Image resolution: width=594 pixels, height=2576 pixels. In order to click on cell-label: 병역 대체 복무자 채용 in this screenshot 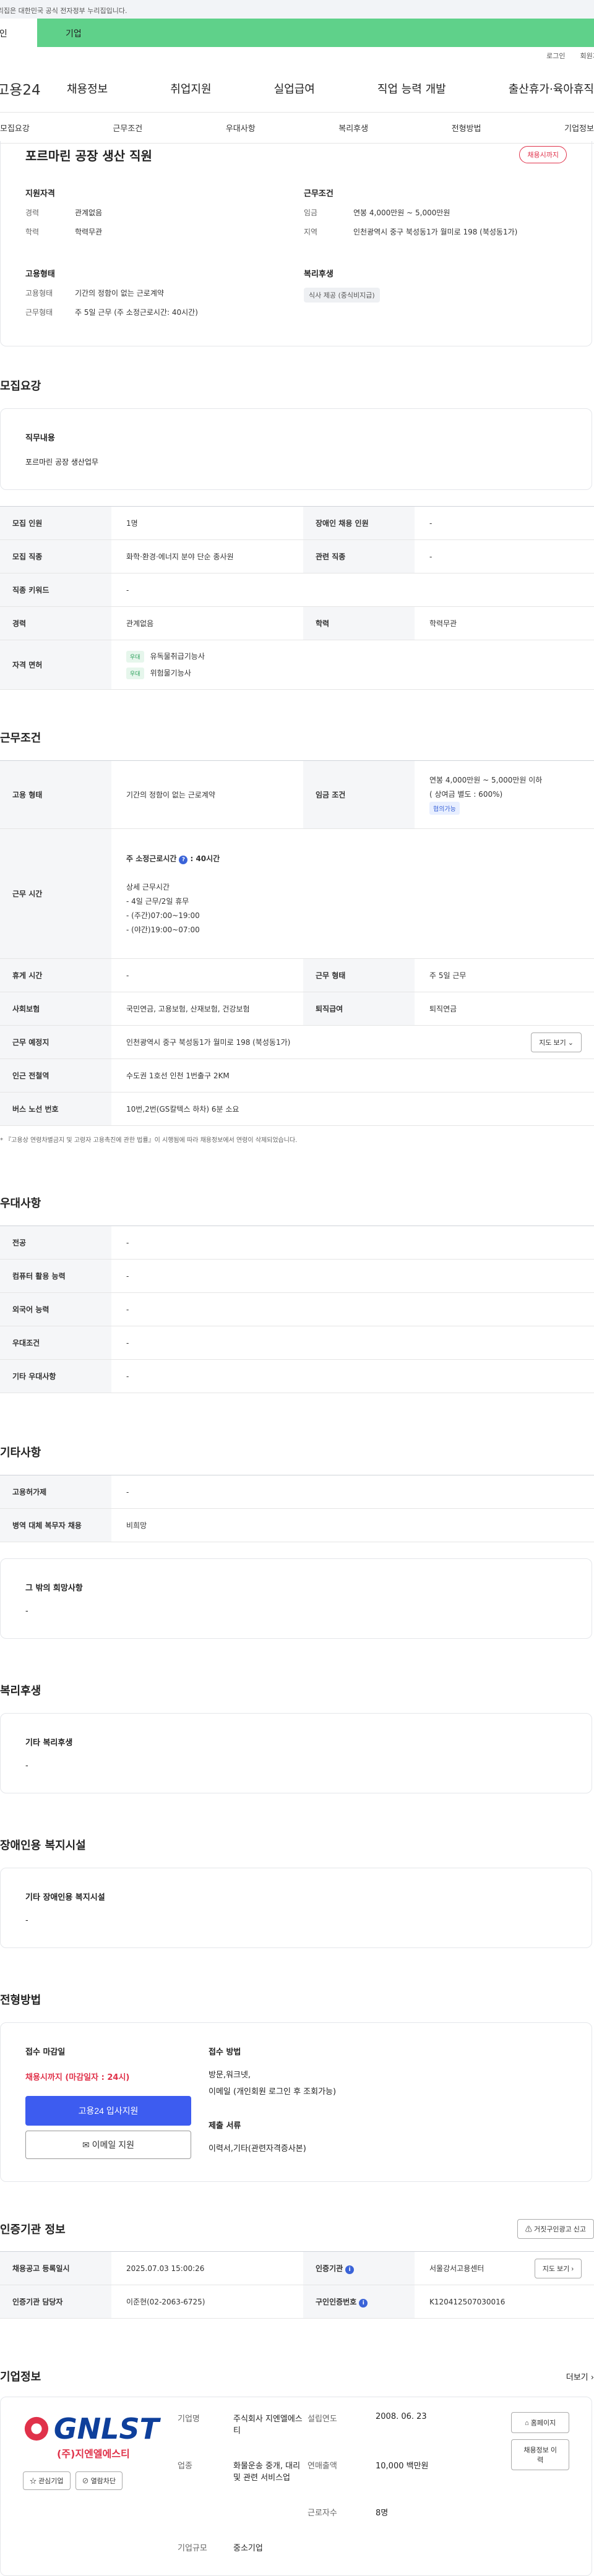, I will do `click(55, 1525)`.